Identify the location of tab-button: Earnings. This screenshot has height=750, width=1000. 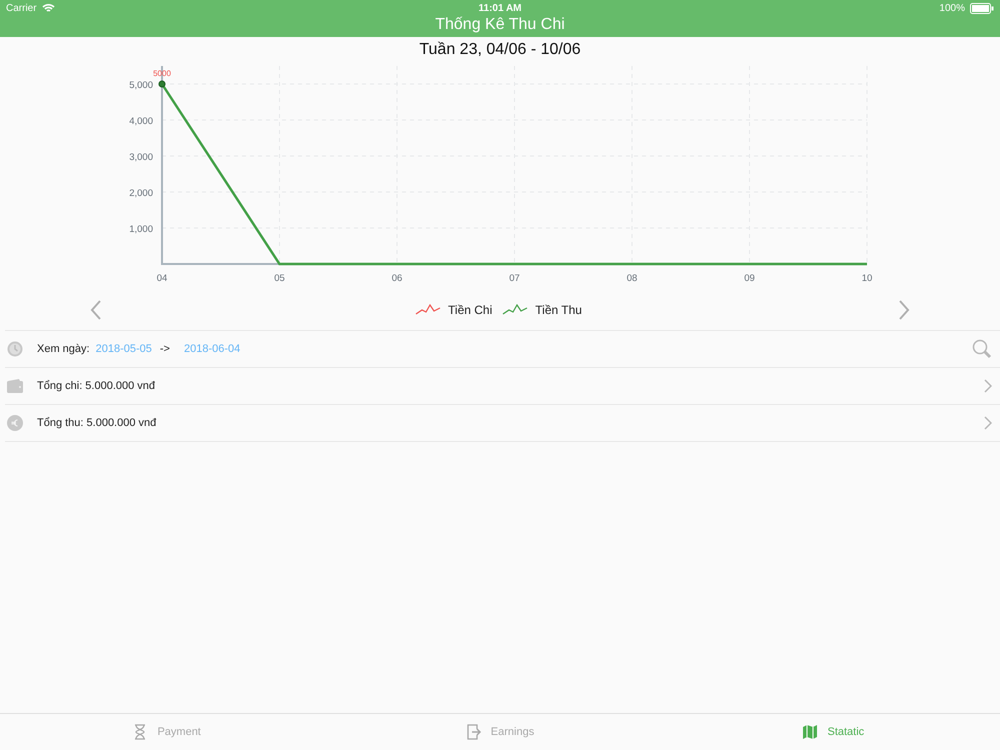
(500, 732).